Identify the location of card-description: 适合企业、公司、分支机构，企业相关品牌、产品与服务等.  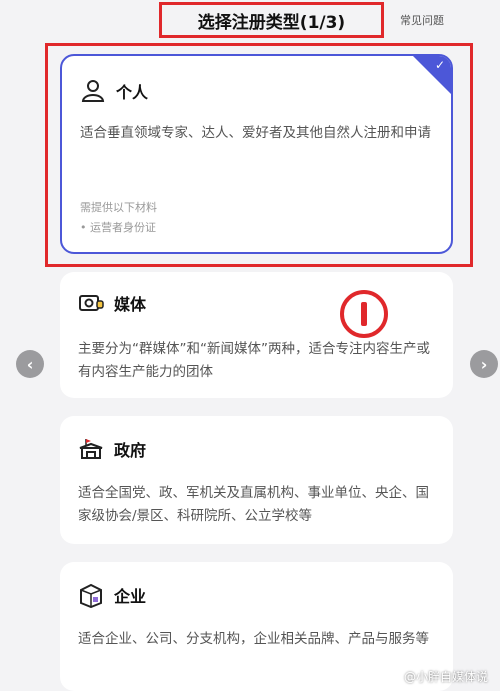
(253, 639).